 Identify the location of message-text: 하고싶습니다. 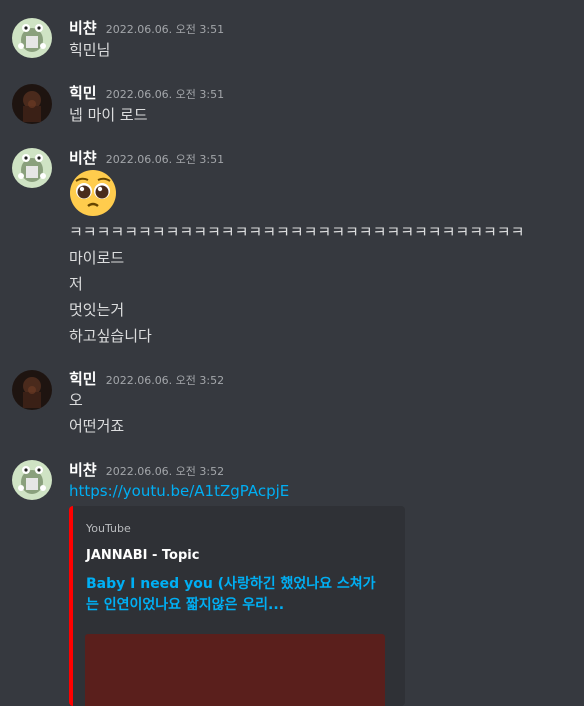
(110, 336).